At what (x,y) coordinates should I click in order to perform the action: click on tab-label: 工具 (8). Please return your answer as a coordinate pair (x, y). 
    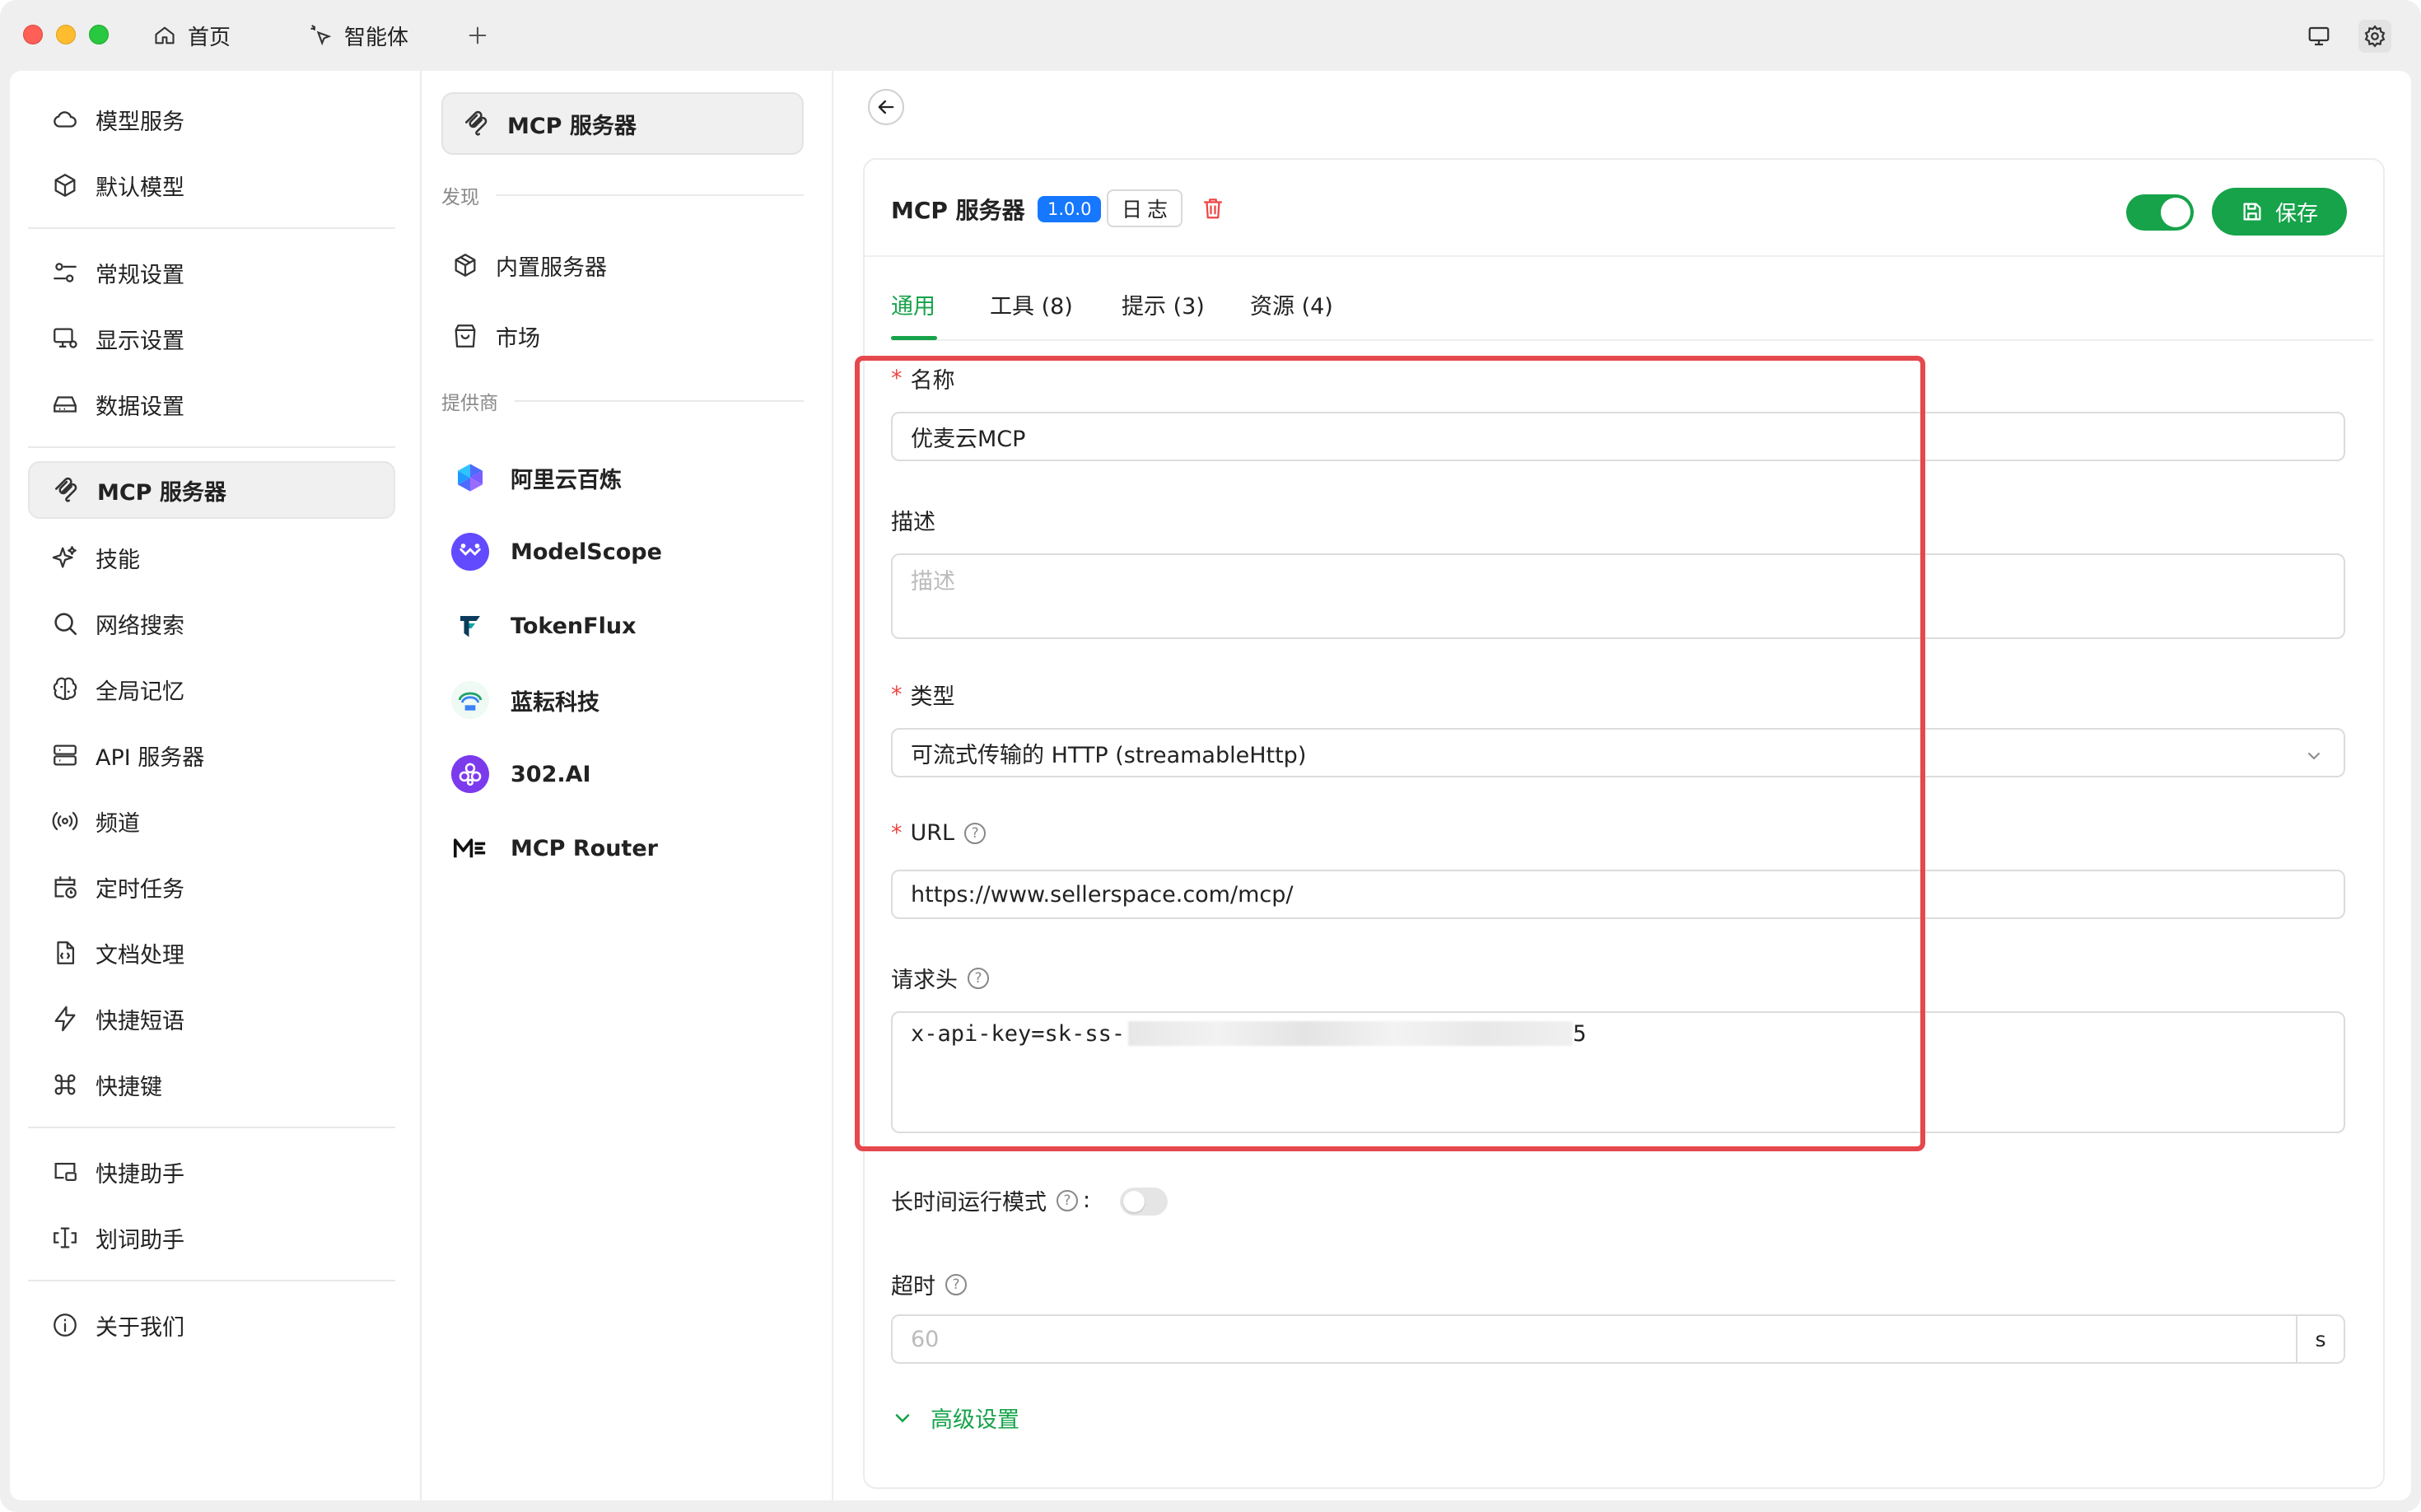
    Looking at the image, I should click on (1031, 307).